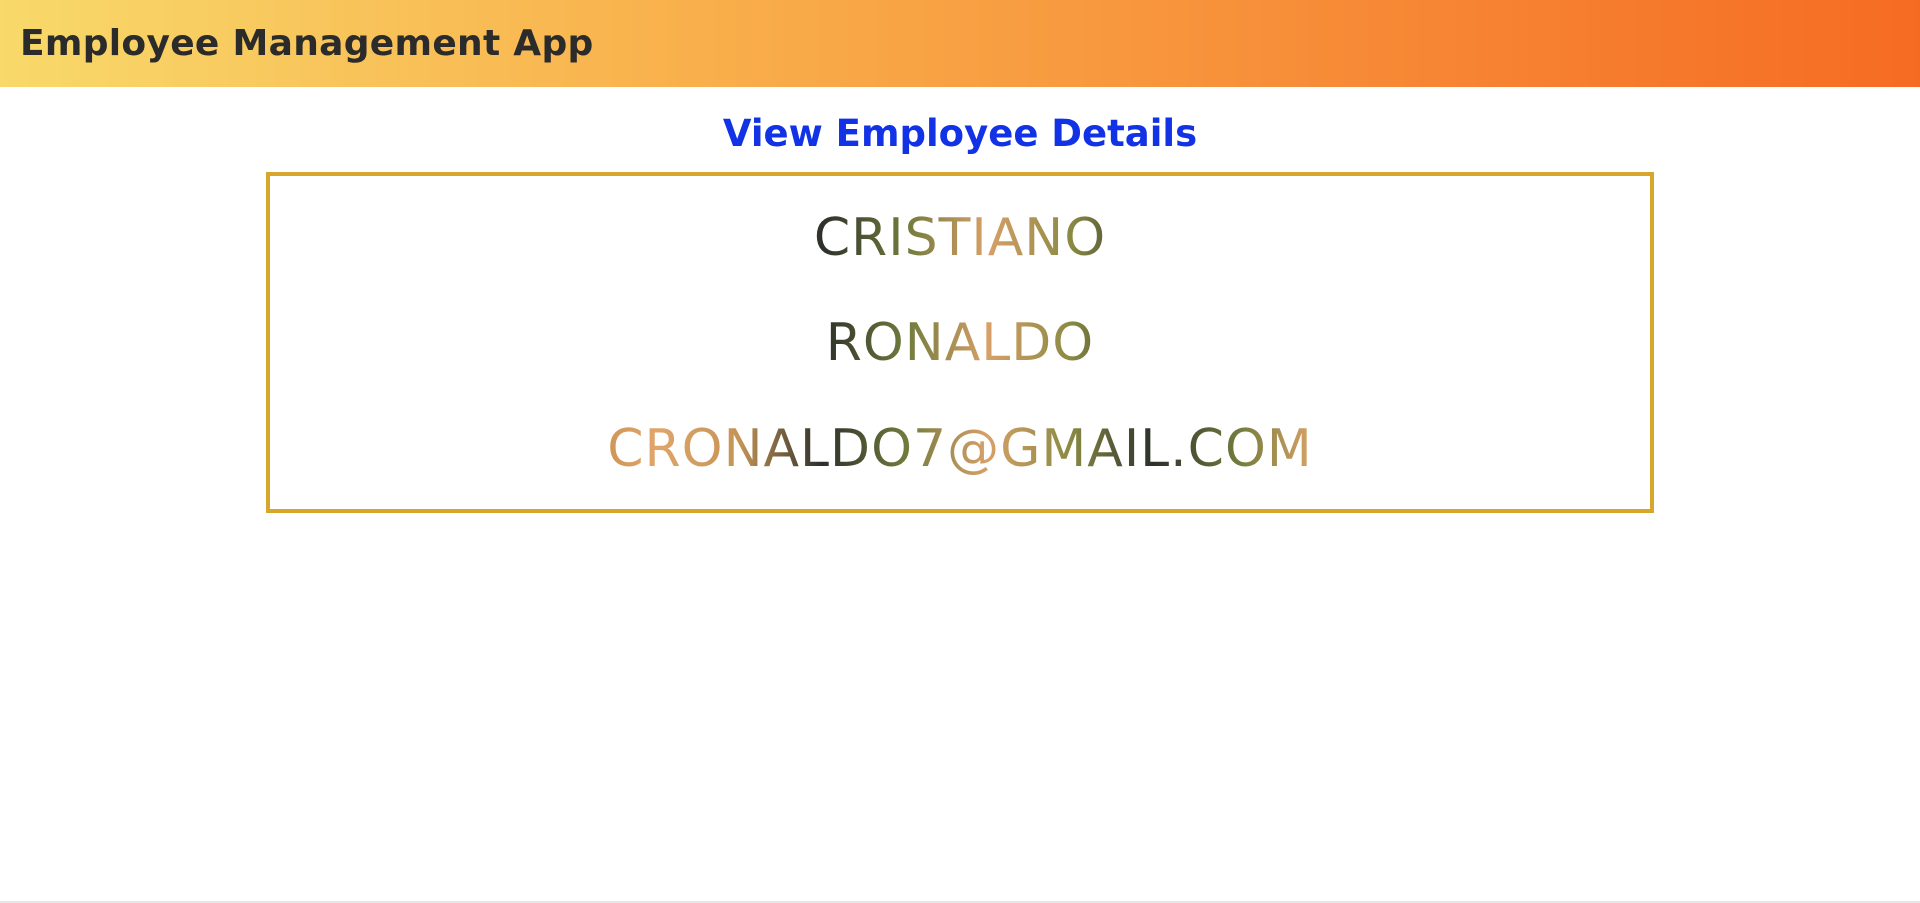 The width and height of the screenshot is (1920, 903). I want to click on employee-last-name: RONALDO, so click(960, 343).